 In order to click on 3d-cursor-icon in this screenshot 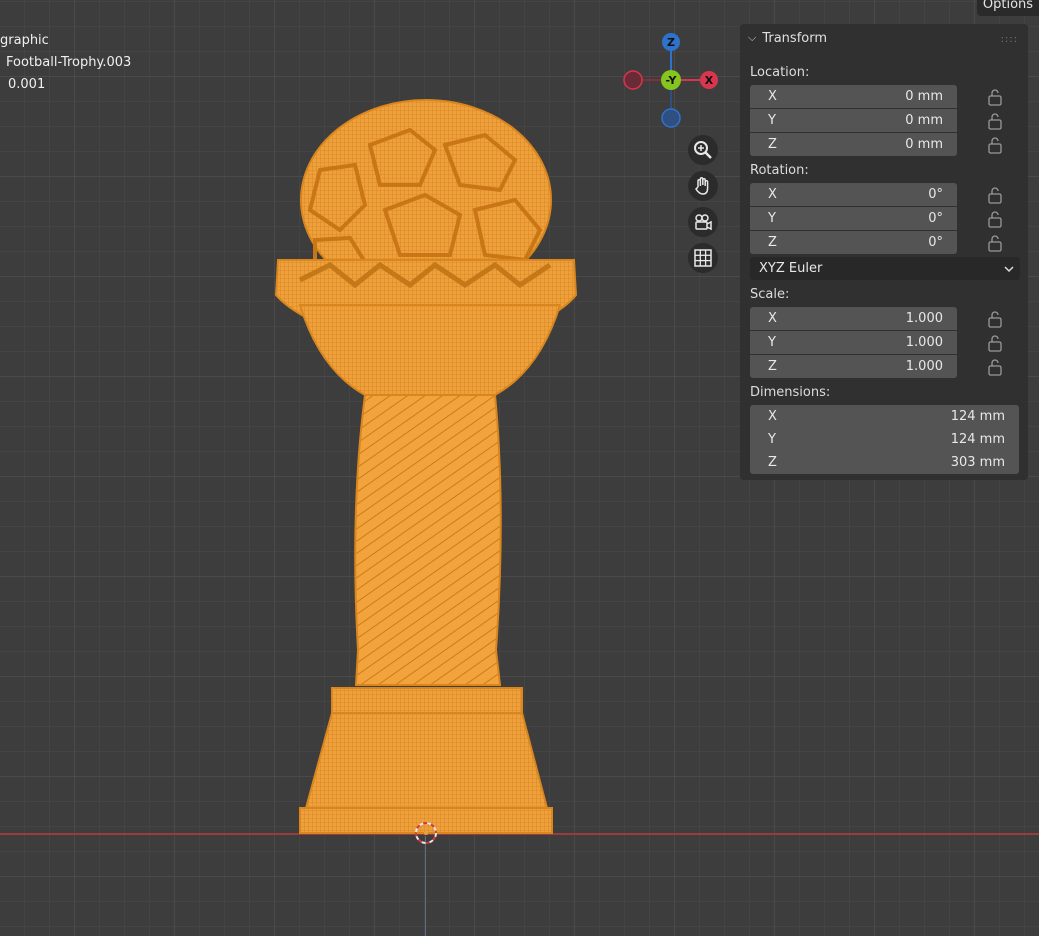, I will do `click(426, 833)`.